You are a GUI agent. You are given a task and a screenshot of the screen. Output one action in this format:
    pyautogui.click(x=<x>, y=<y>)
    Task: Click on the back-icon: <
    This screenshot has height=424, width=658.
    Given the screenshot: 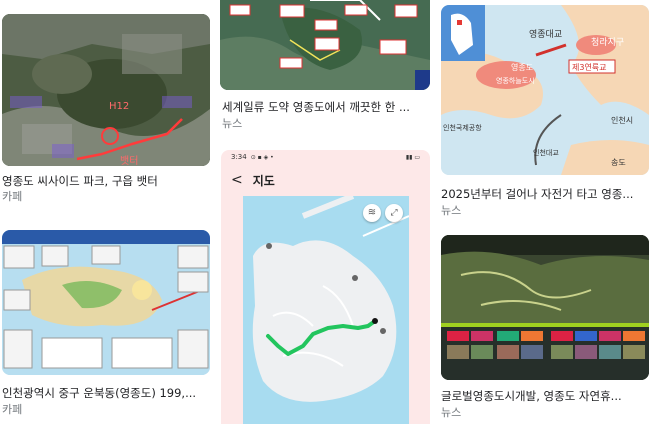 What is the action you would take?
    pyautogui.click(x=237, y=180)
    